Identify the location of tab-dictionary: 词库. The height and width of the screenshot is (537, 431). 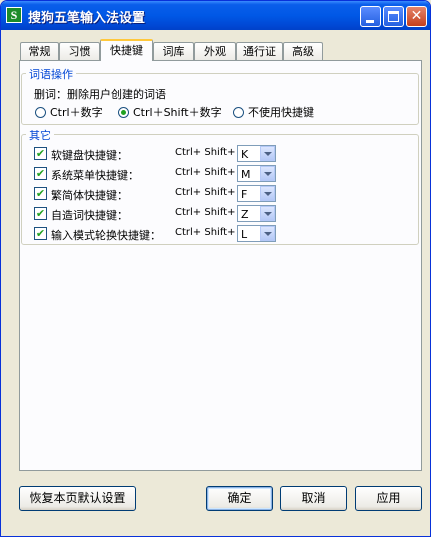
(173, 51).